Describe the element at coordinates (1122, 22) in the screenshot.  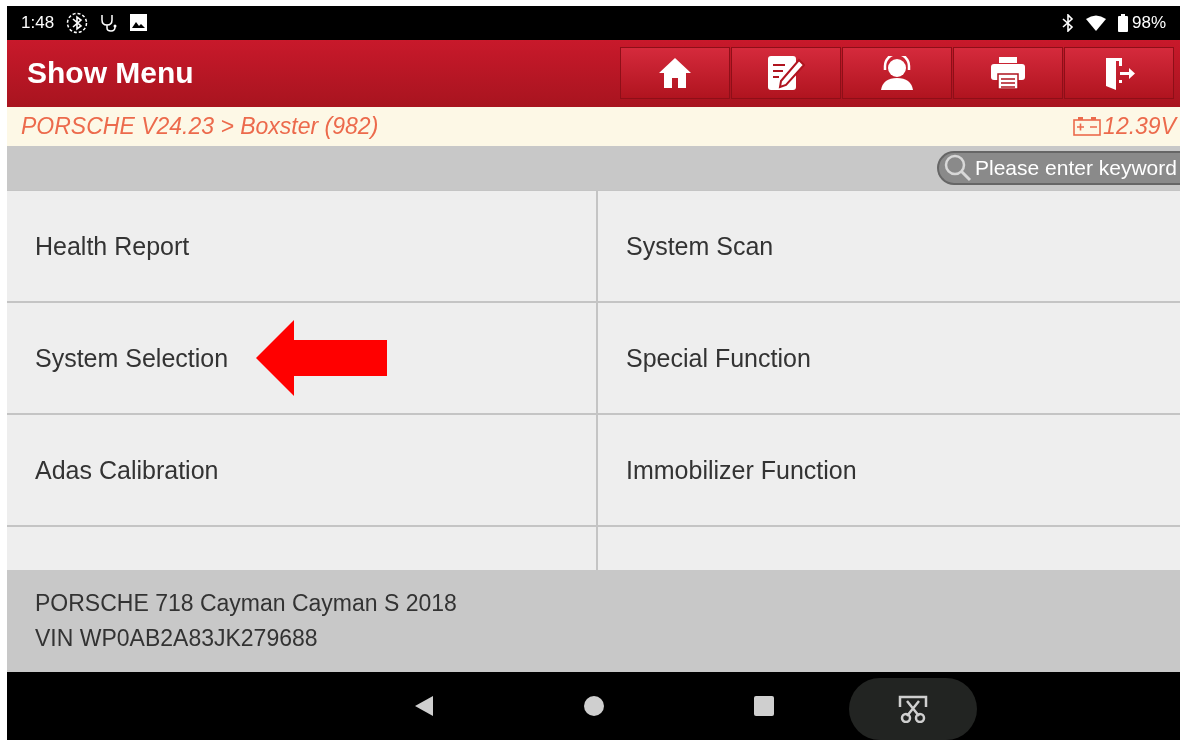
I see `battery-icon` at that location.